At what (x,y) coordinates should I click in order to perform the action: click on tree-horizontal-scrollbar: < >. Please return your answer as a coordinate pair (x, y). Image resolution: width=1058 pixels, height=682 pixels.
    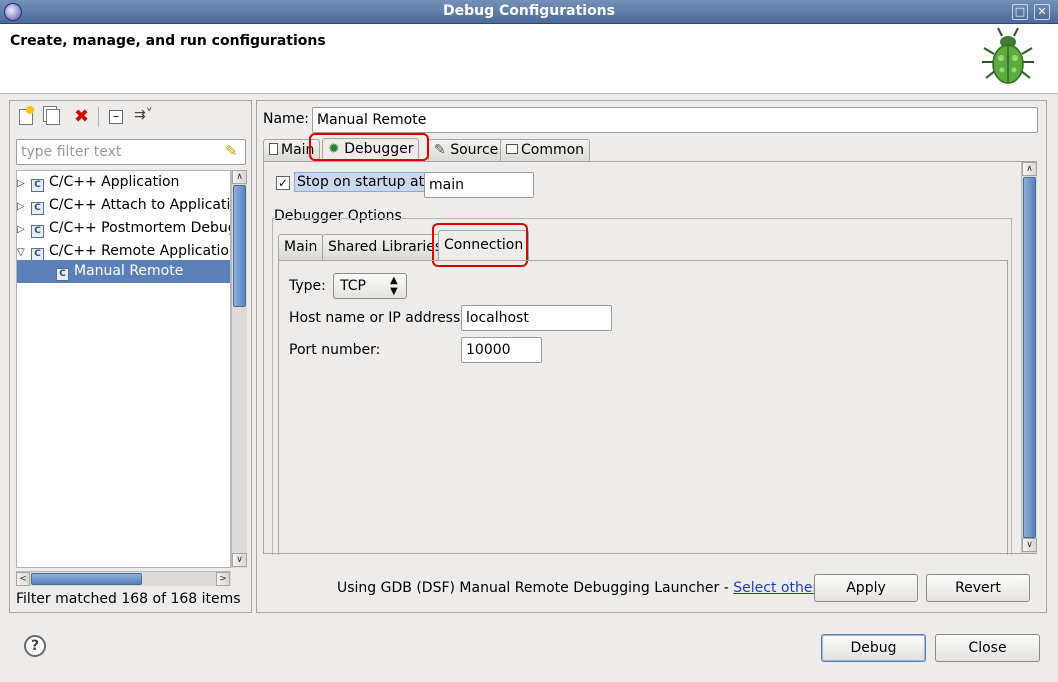
    Looking at the image, I should click on (123, 578).